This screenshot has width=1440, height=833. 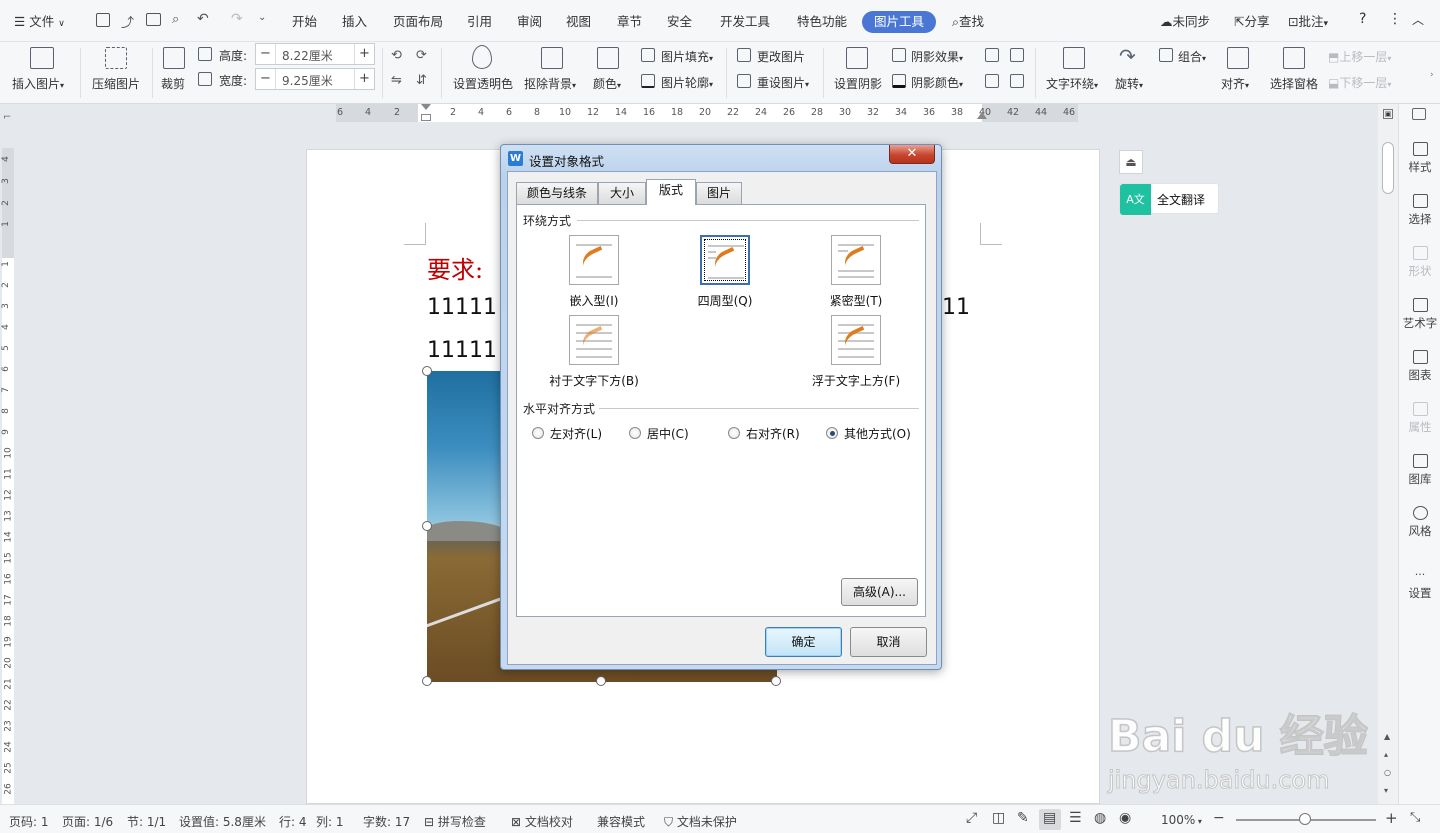 What do you see at coordinates (1125, 818) in the screenshot?
I see `eye-protection-icon: ◉` at bounding box center [1125, 818].